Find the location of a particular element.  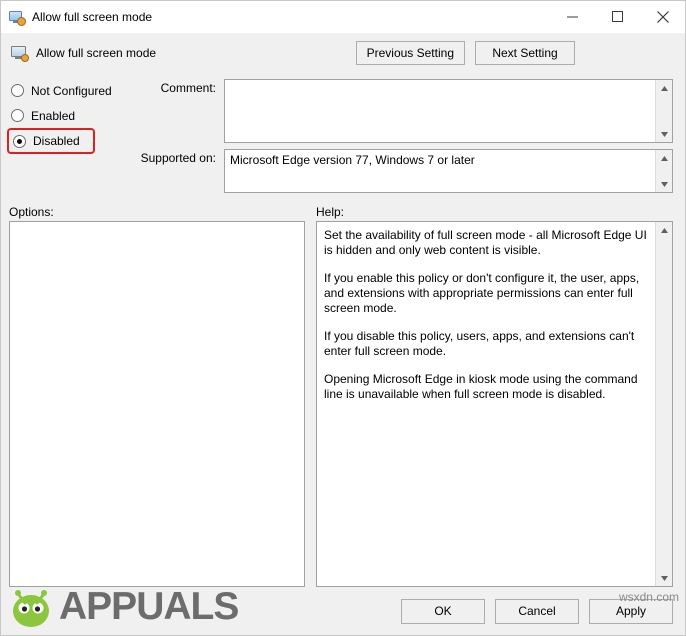

radio-enabled: Enabled is located at coordinates (70, 115).